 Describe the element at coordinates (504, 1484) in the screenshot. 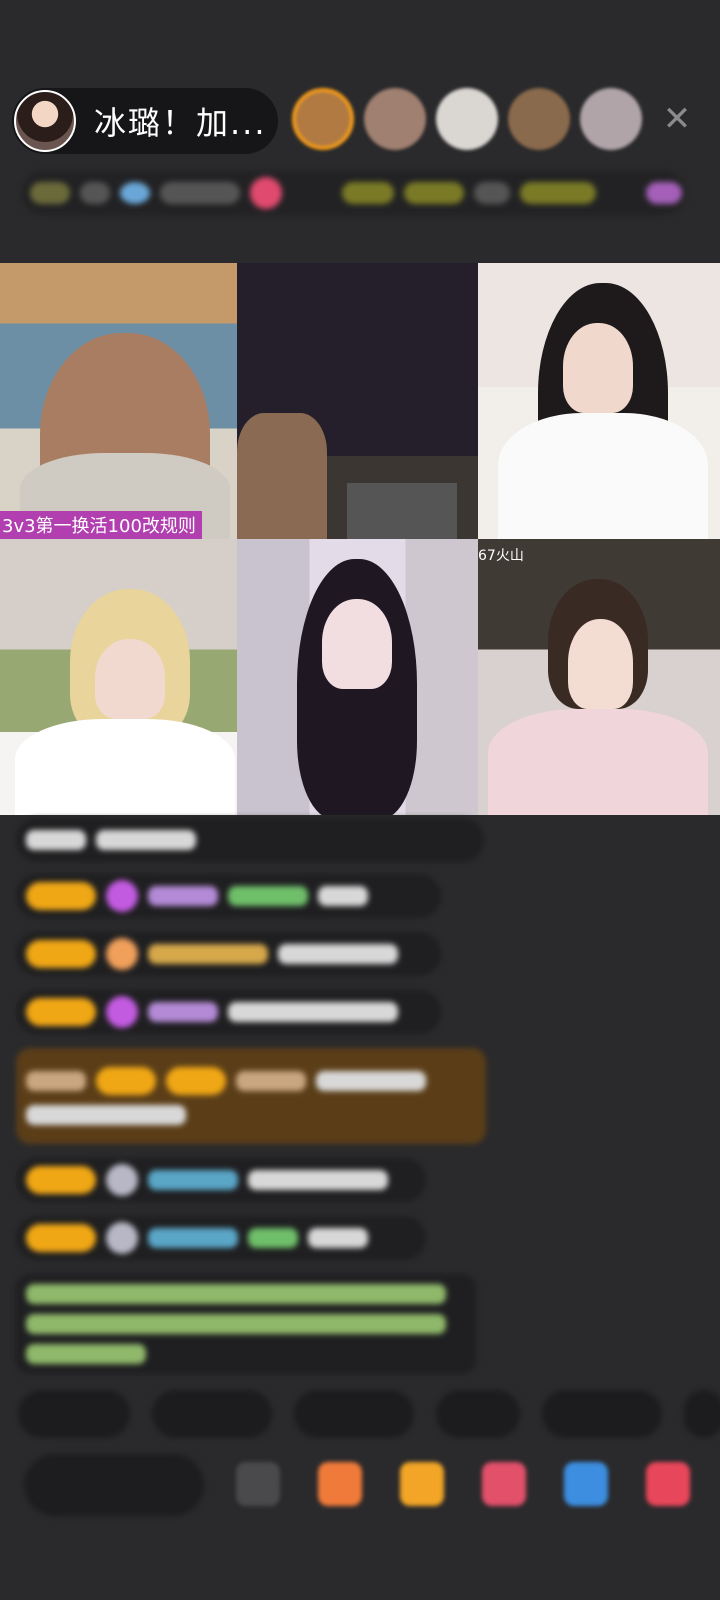

I see `game-icon` at that location.